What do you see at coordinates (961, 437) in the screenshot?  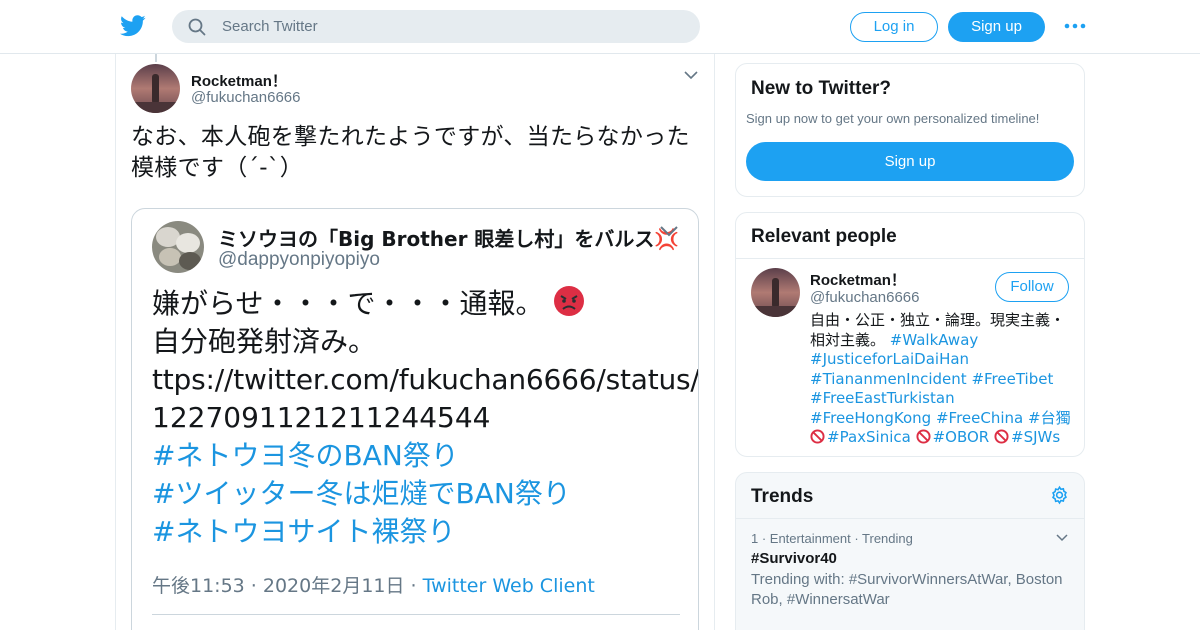 I see `bio-hashtag: #OBOR` at bounding box center [961, 437].